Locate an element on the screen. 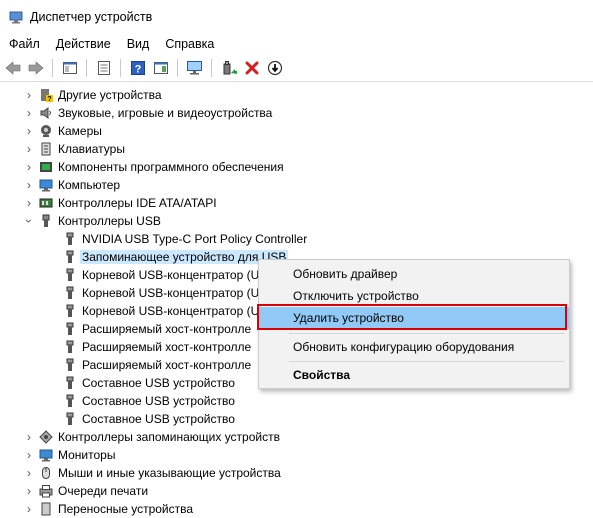 Image resolution: width=593 pixels, height=518 pixels. update-driver-icon is located at coordinates (229, 68).